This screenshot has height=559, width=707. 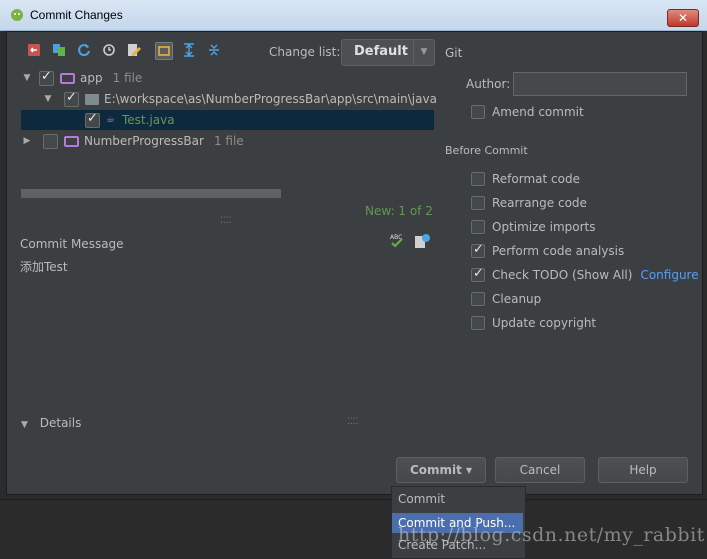 I want to click on edit-source-icon, so click(x=134, y=50).